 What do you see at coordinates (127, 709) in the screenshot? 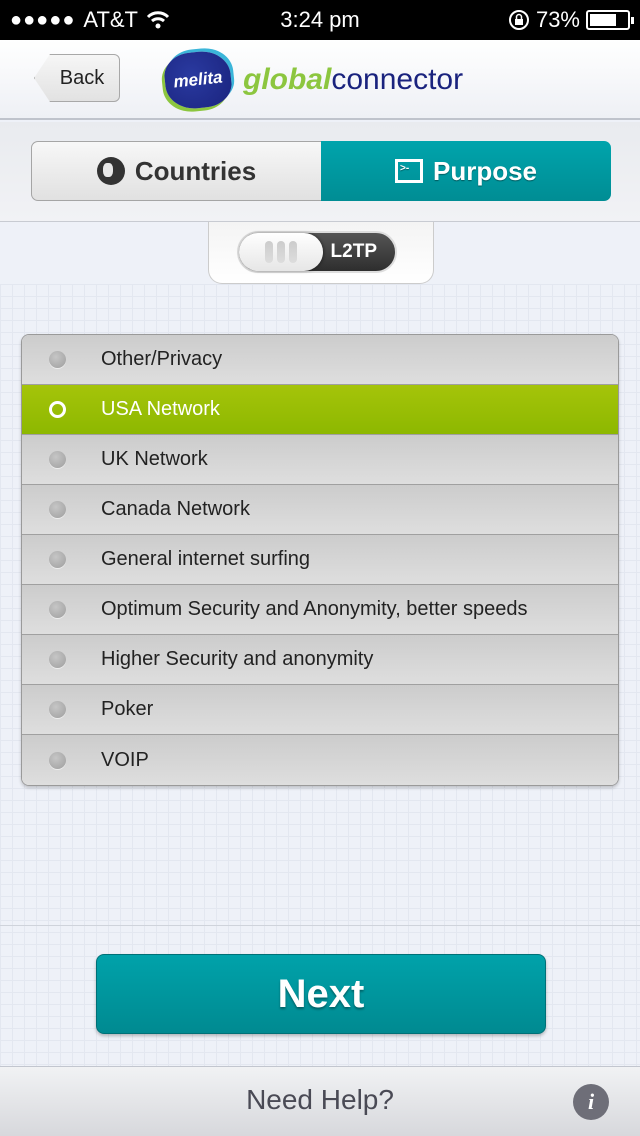
I see `list-item-label: Poker` at bounding box center [127, 709].